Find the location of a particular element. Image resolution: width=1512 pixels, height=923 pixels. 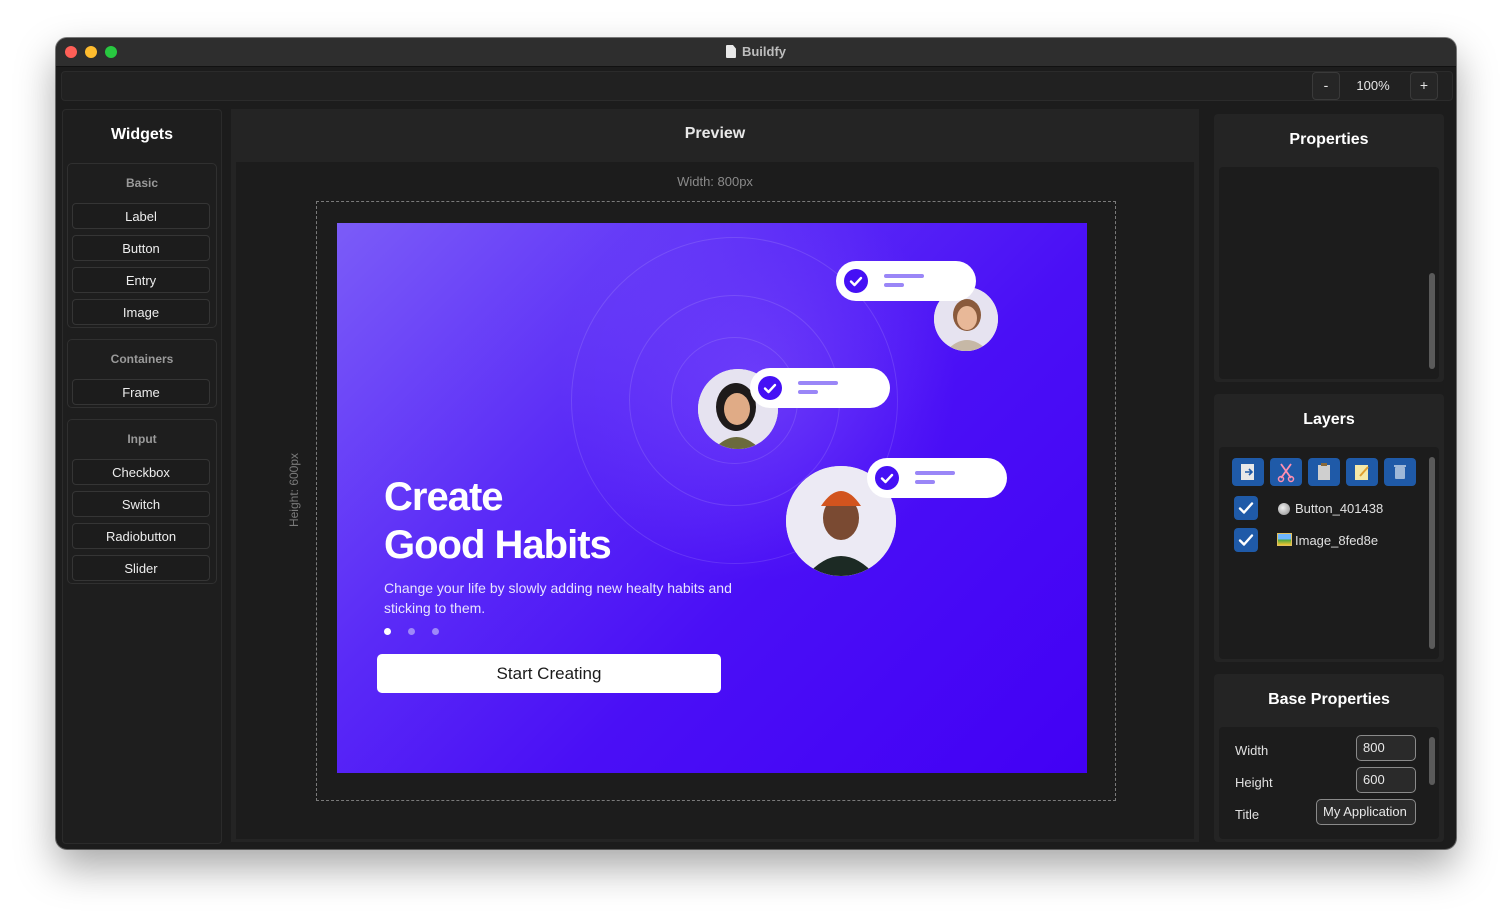

edit-icon is located at coordinates (1362, 472).